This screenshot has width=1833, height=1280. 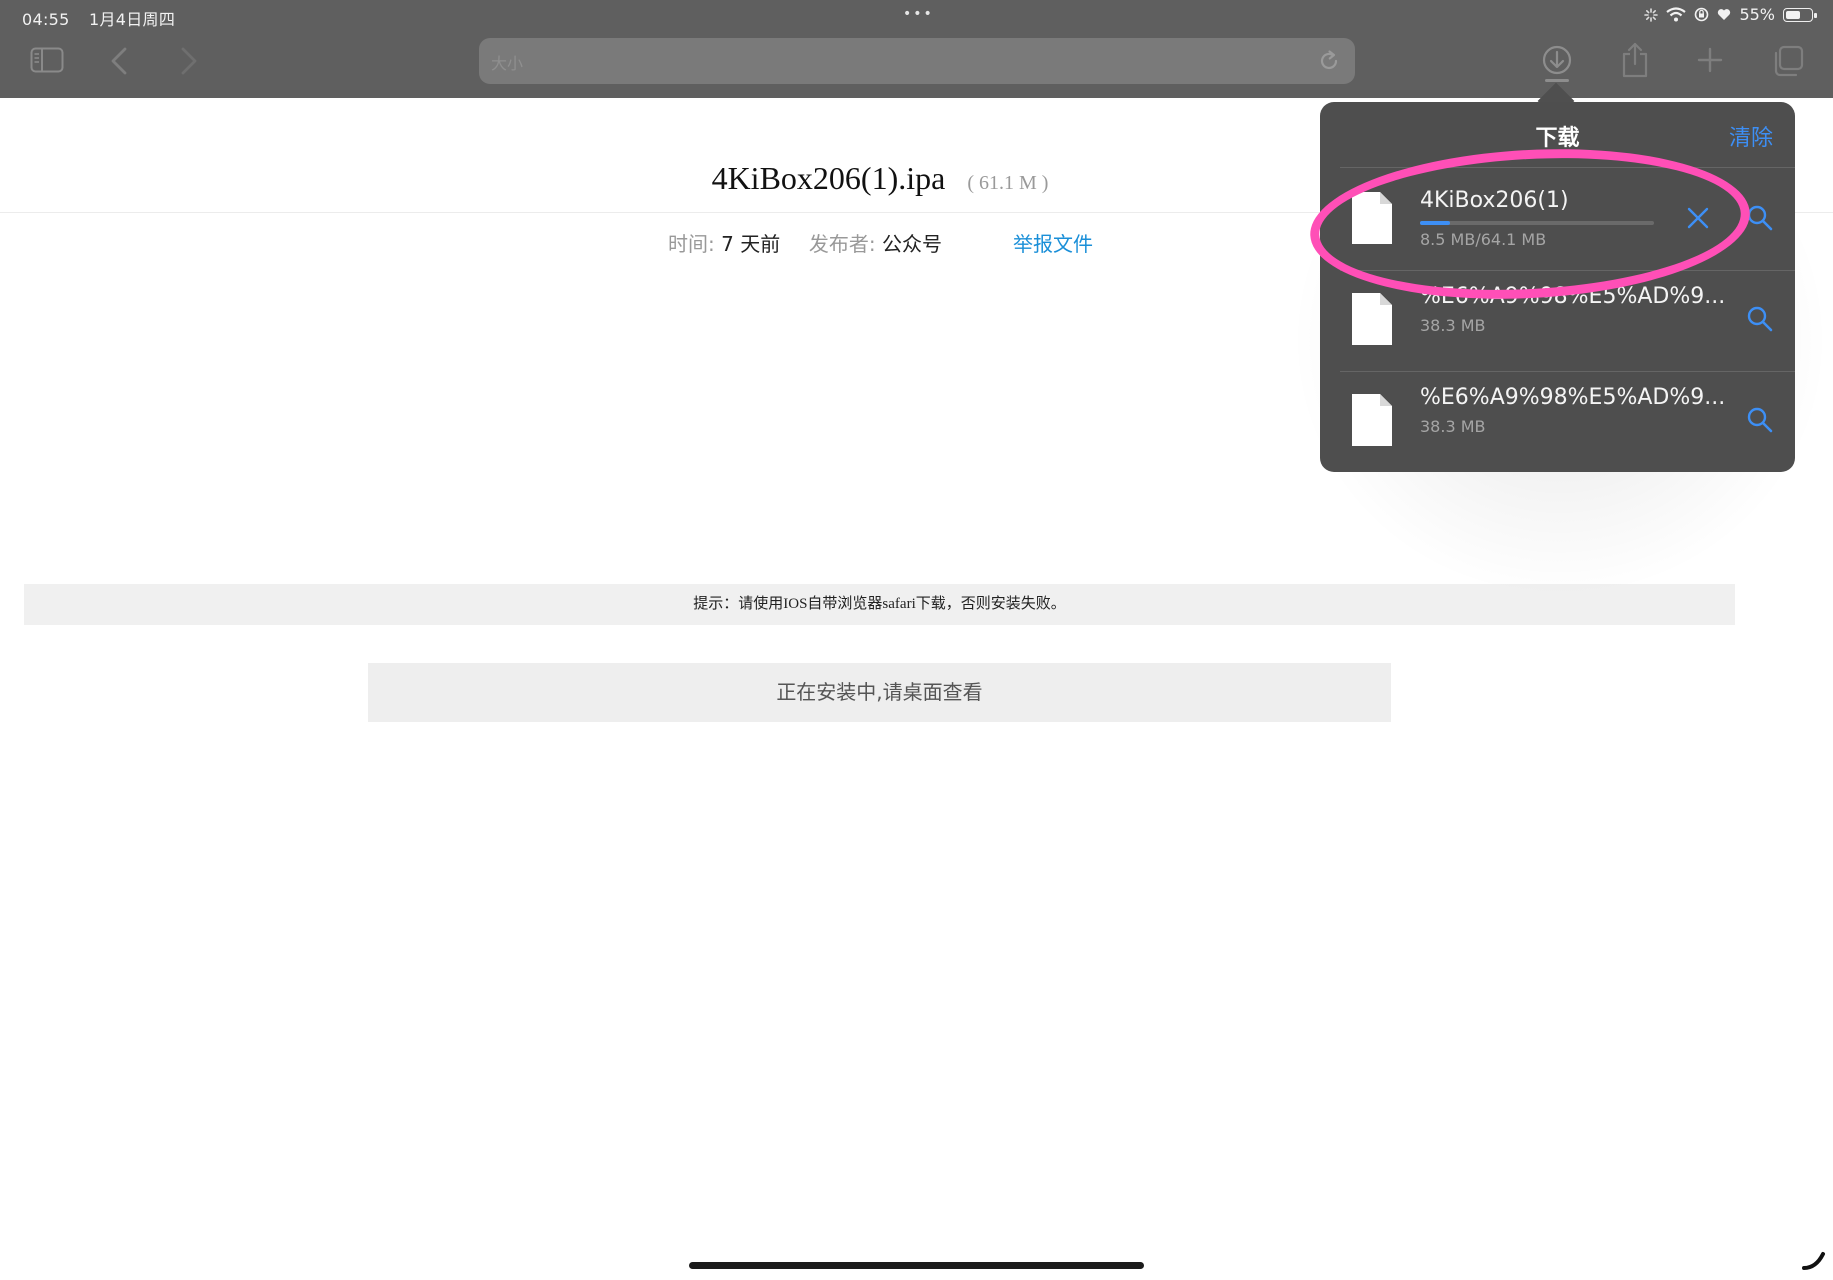 I want to click on status-bar-right: 55%, so click(x=1730, y=14).